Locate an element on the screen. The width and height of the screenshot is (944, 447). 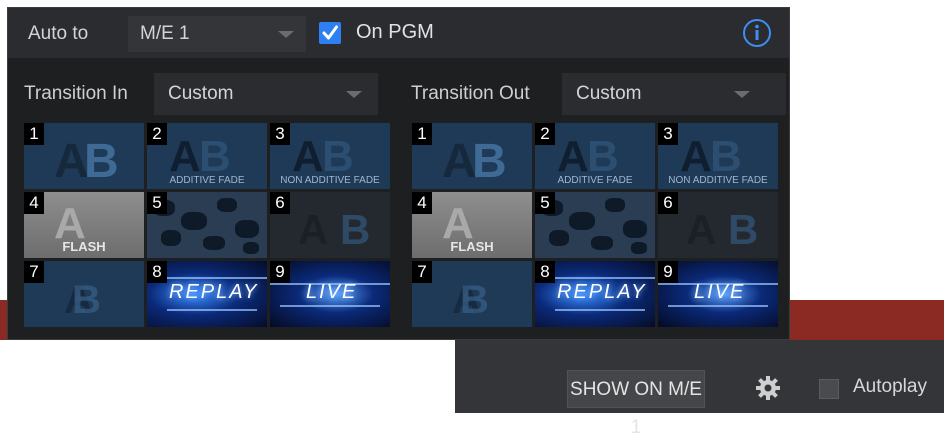
transition-in-dropdown: Custom is located at coordinates (266, 94).